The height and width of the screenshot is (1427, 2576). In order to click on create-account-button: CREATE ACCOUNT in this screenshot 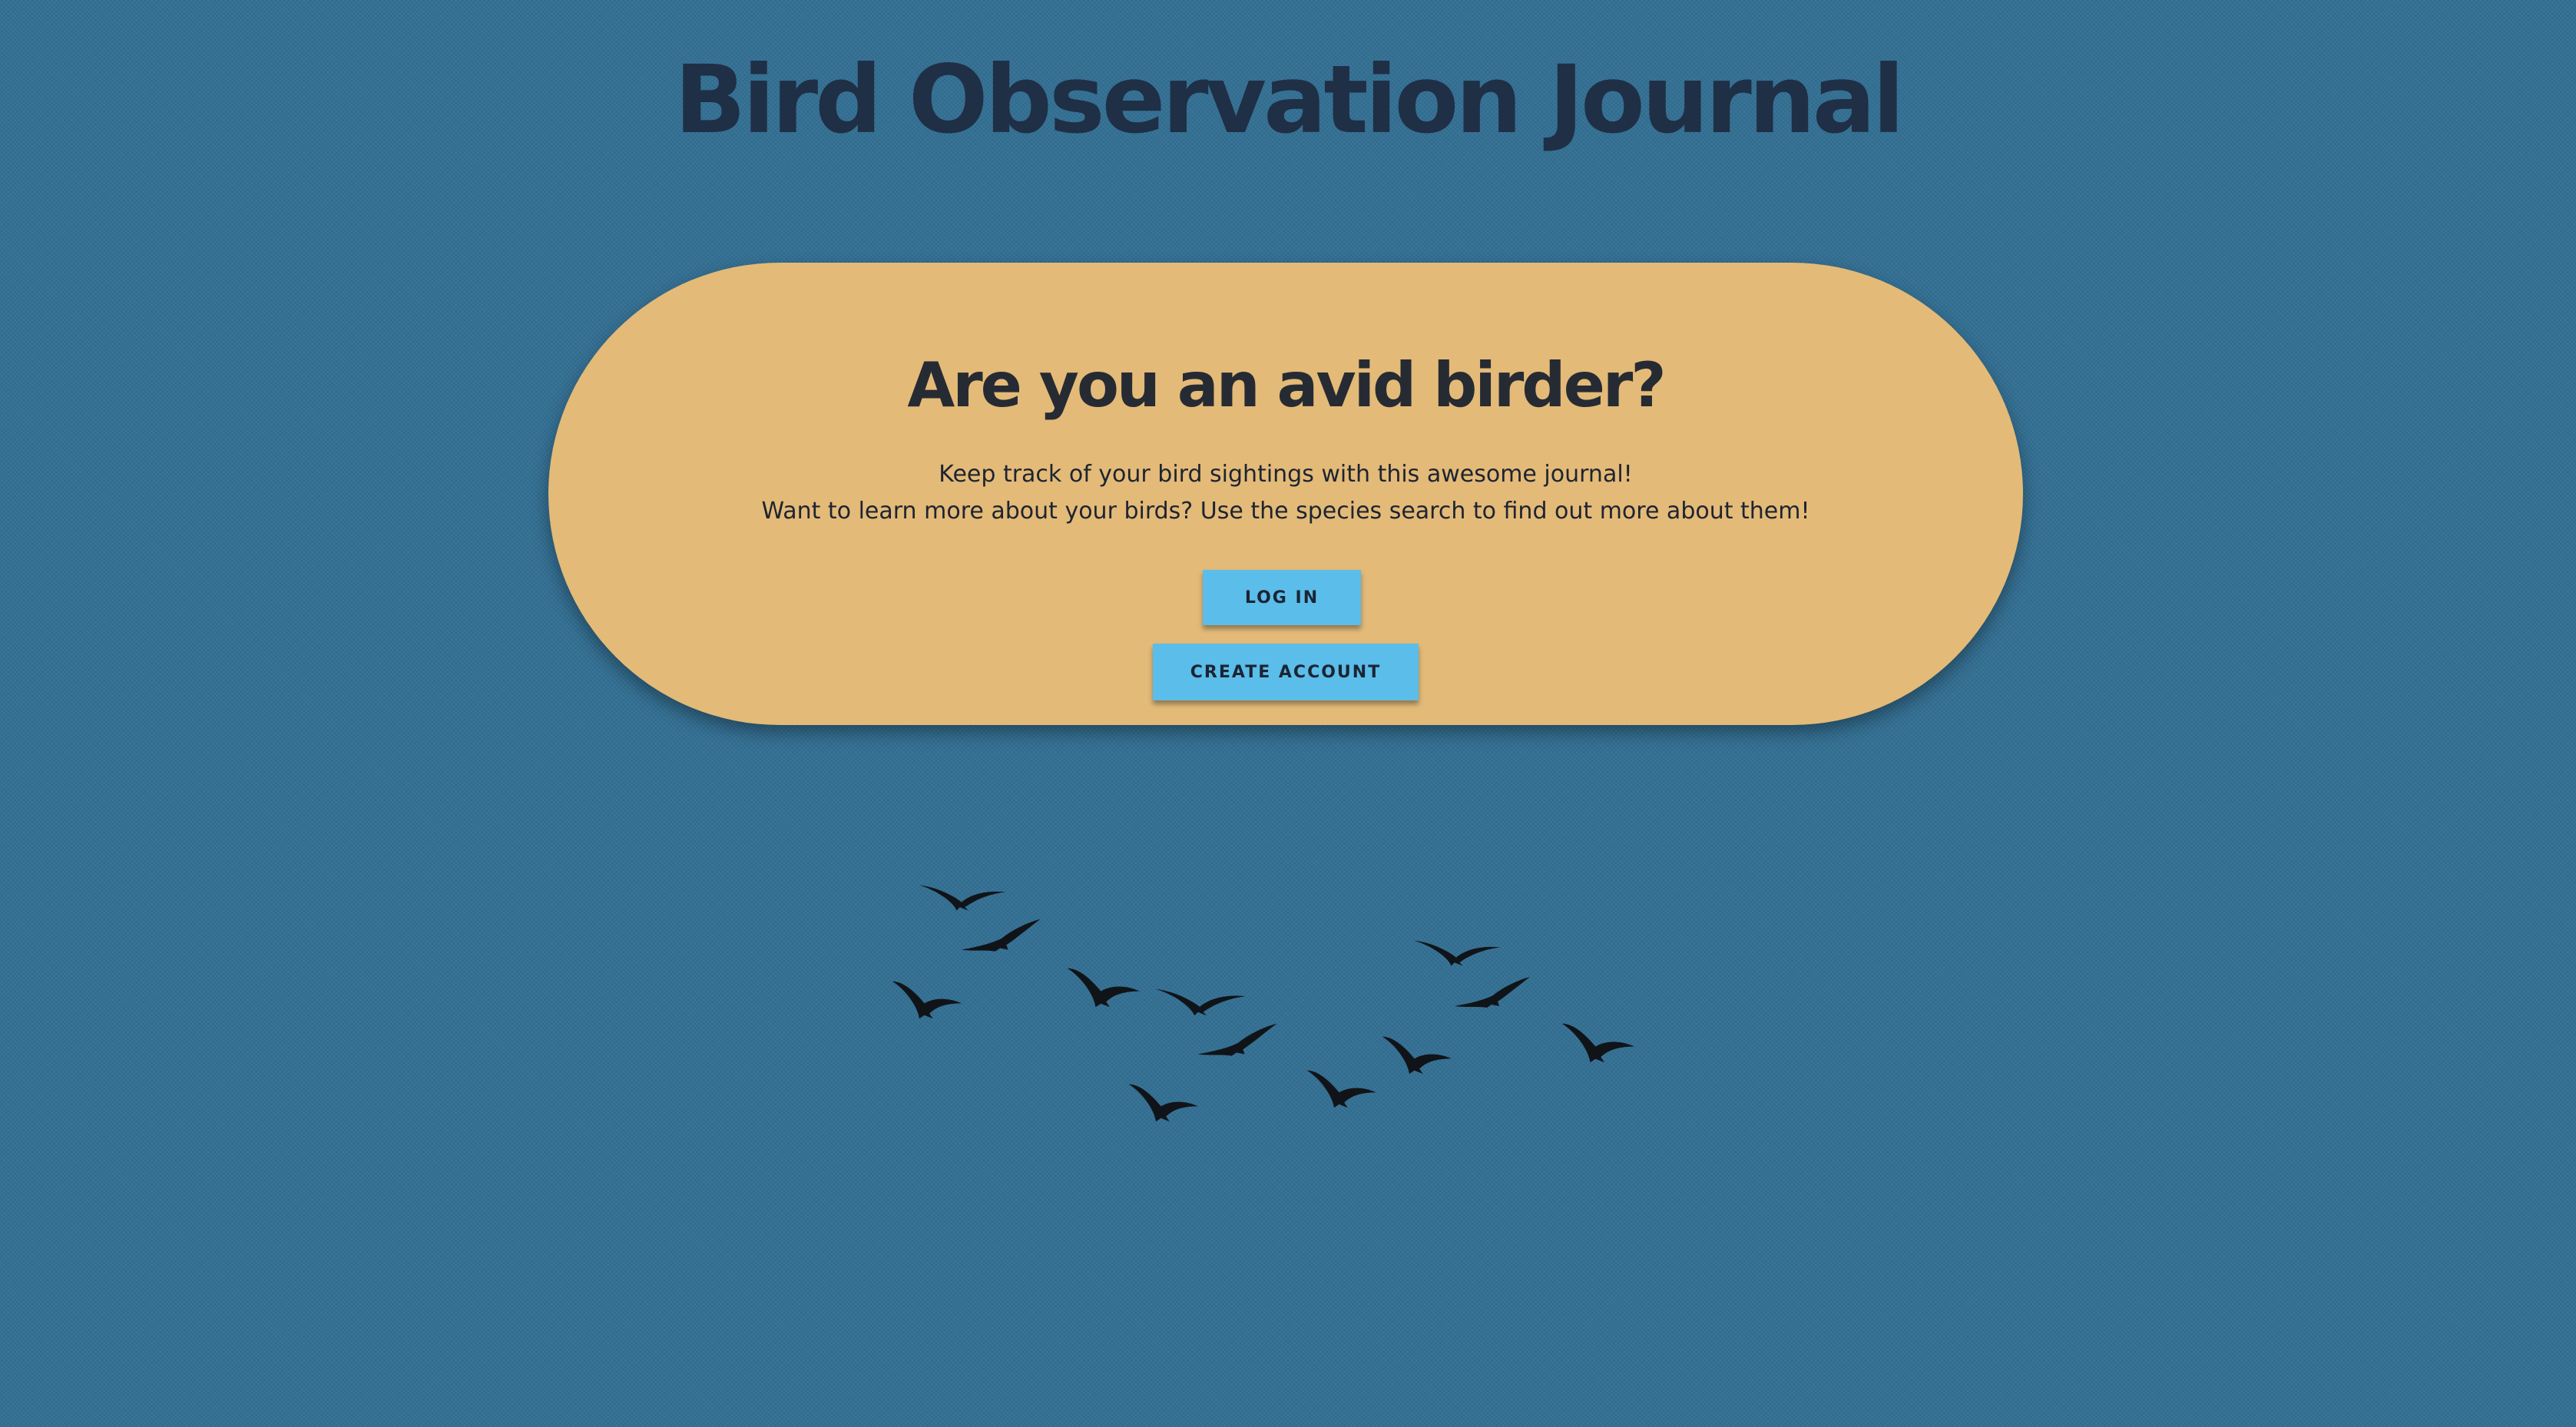, I will do `click(1286, 672)`.